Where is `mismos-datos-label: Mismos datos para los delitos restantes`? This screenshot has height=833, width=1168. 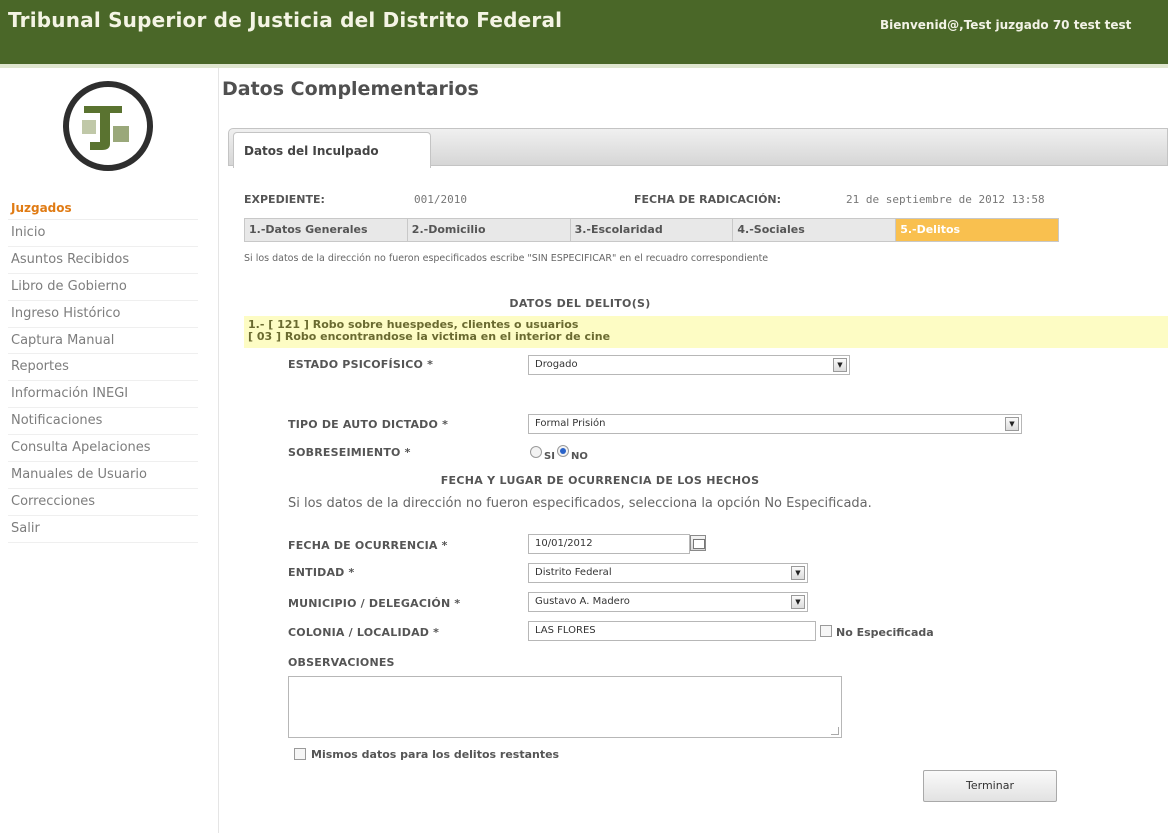
mismos-datos-label: Mismos datos para los delitos restantes is located at coordinates (435, 754).